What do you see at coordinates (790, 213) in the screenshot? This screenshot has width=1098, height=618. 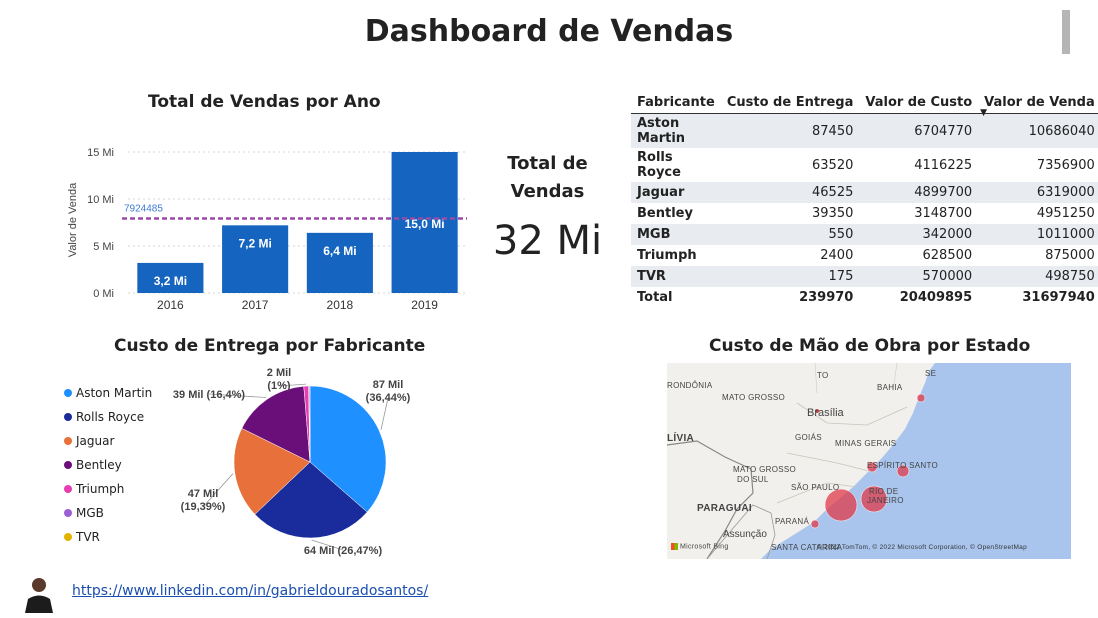 I see `table-cell: 39350` at bounding box center [790, 213].